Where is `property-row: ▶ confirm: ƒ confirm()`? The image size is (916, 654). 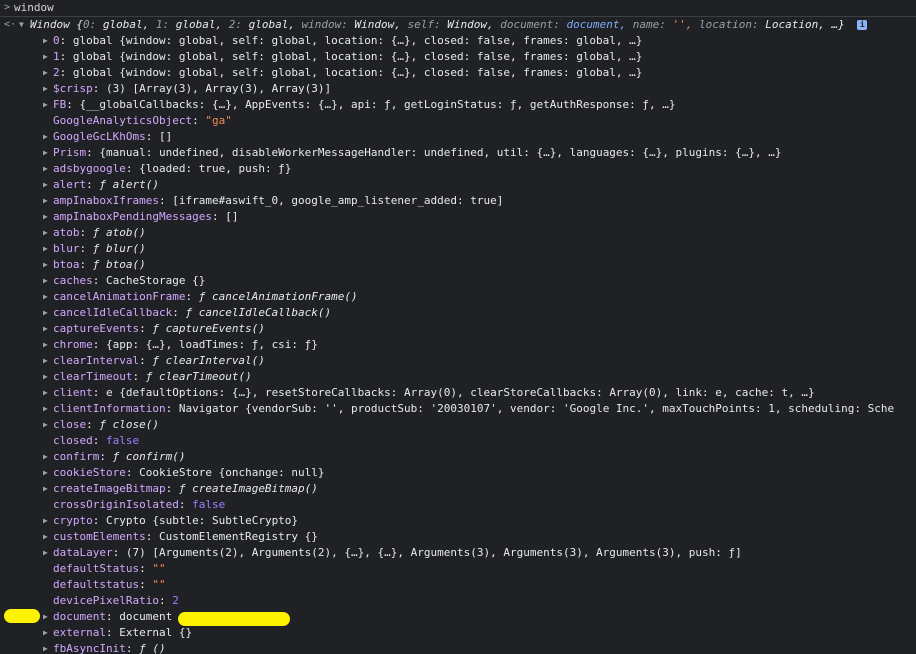 property-row: ▶ confirm: ƒ confirm() is located at coordinates (458, 457).